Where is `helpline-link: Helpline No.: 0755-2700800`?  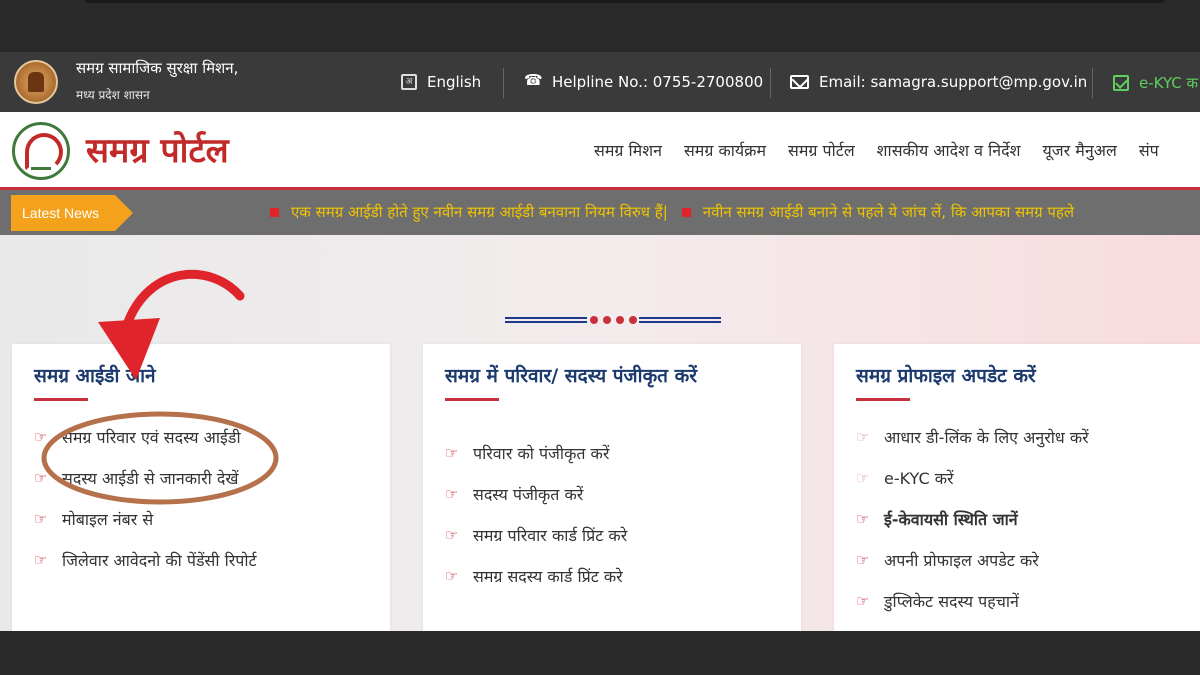
helpline-link: Helpline No.: 0755-2700800 is located at coordinates (644, 81).